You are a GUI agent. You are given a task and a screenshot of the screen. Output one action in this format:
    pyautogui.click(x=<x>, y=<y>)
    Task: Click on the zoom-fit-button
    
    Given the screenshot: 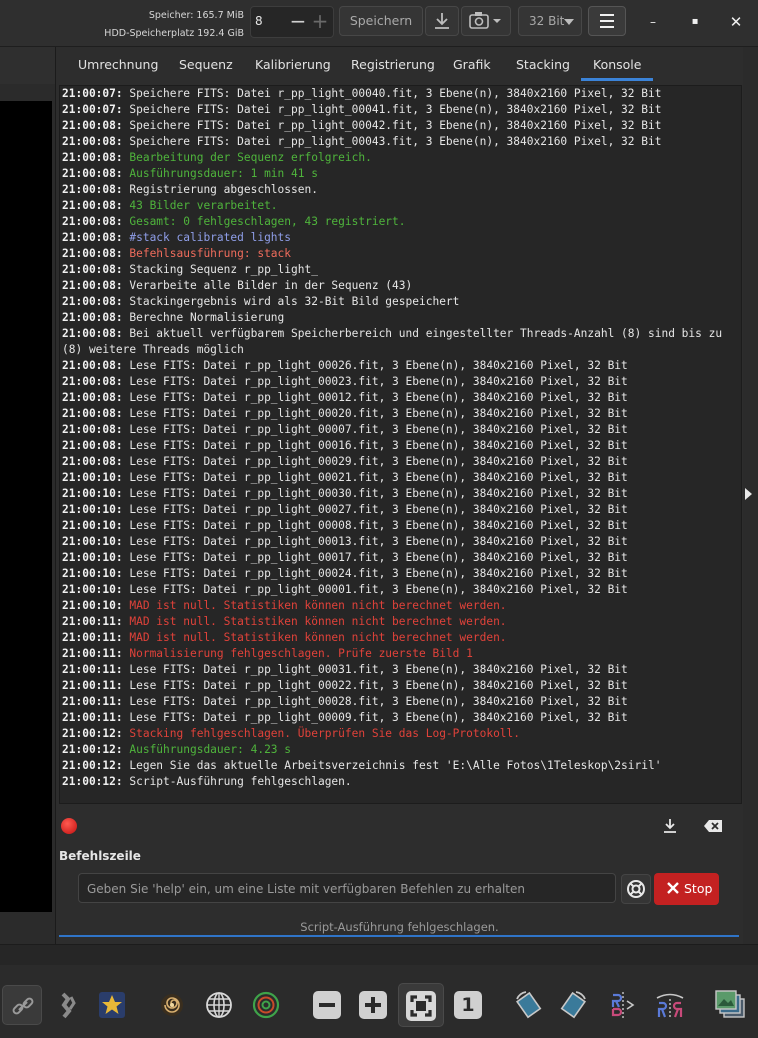 What is the action you would take?
    pyautogui.click(x=421, y=1005)
    